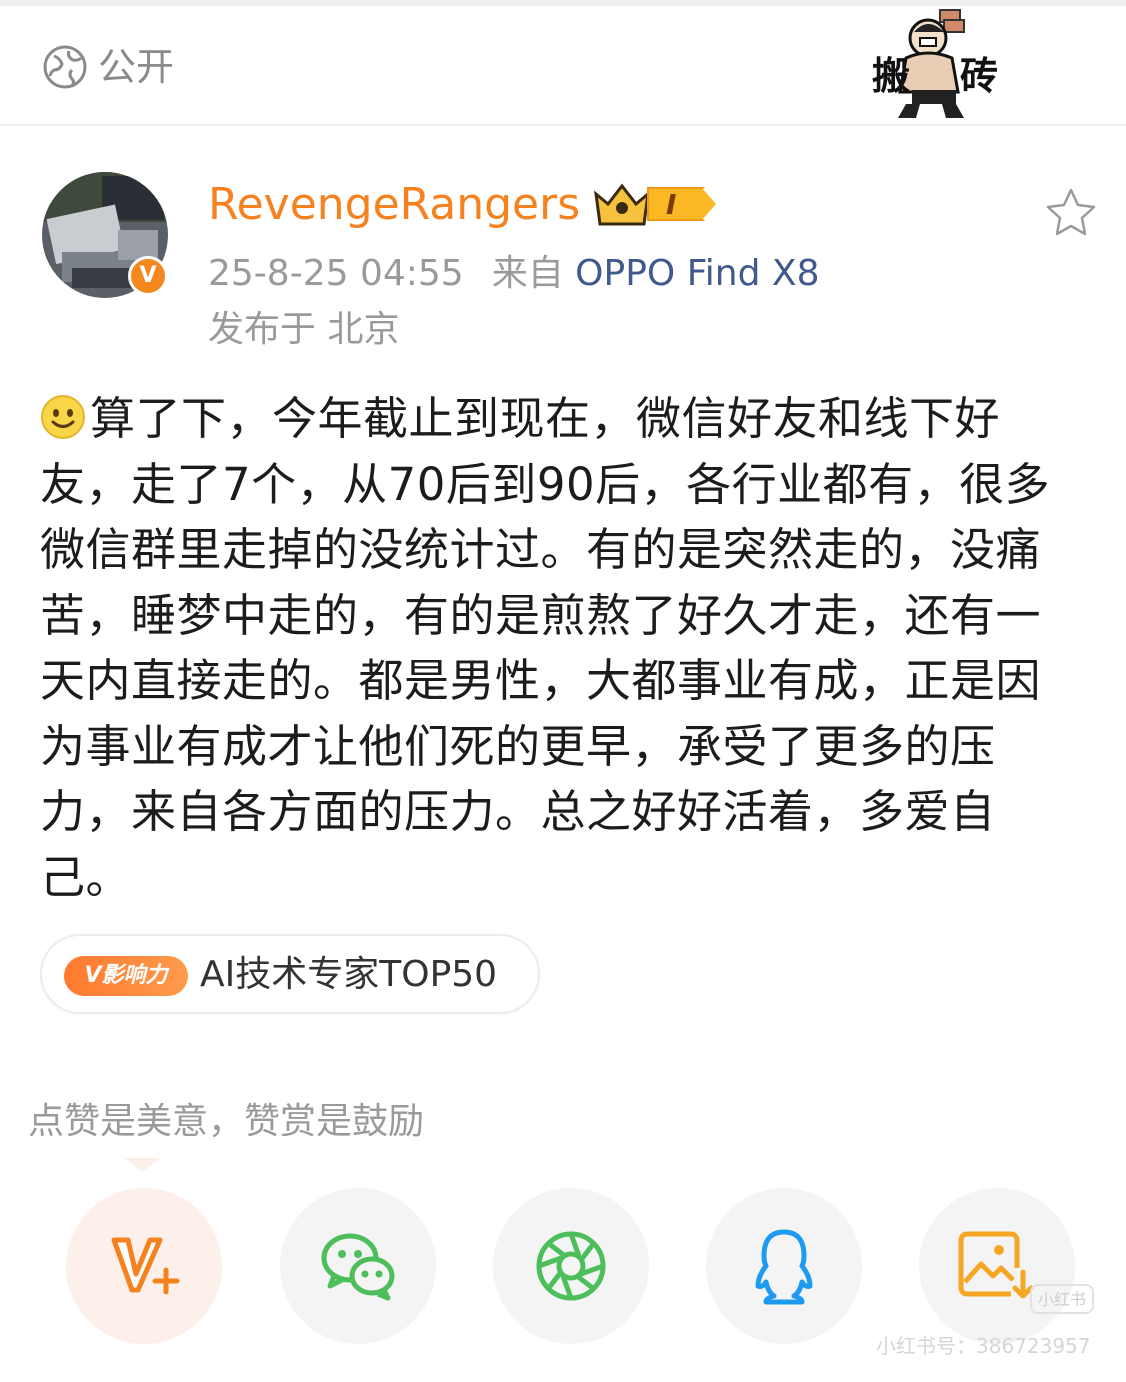 Image resolution: width=1126 pixels, height=1382 pixels. I want to click on share-wechat-button, so click(358, 1266).